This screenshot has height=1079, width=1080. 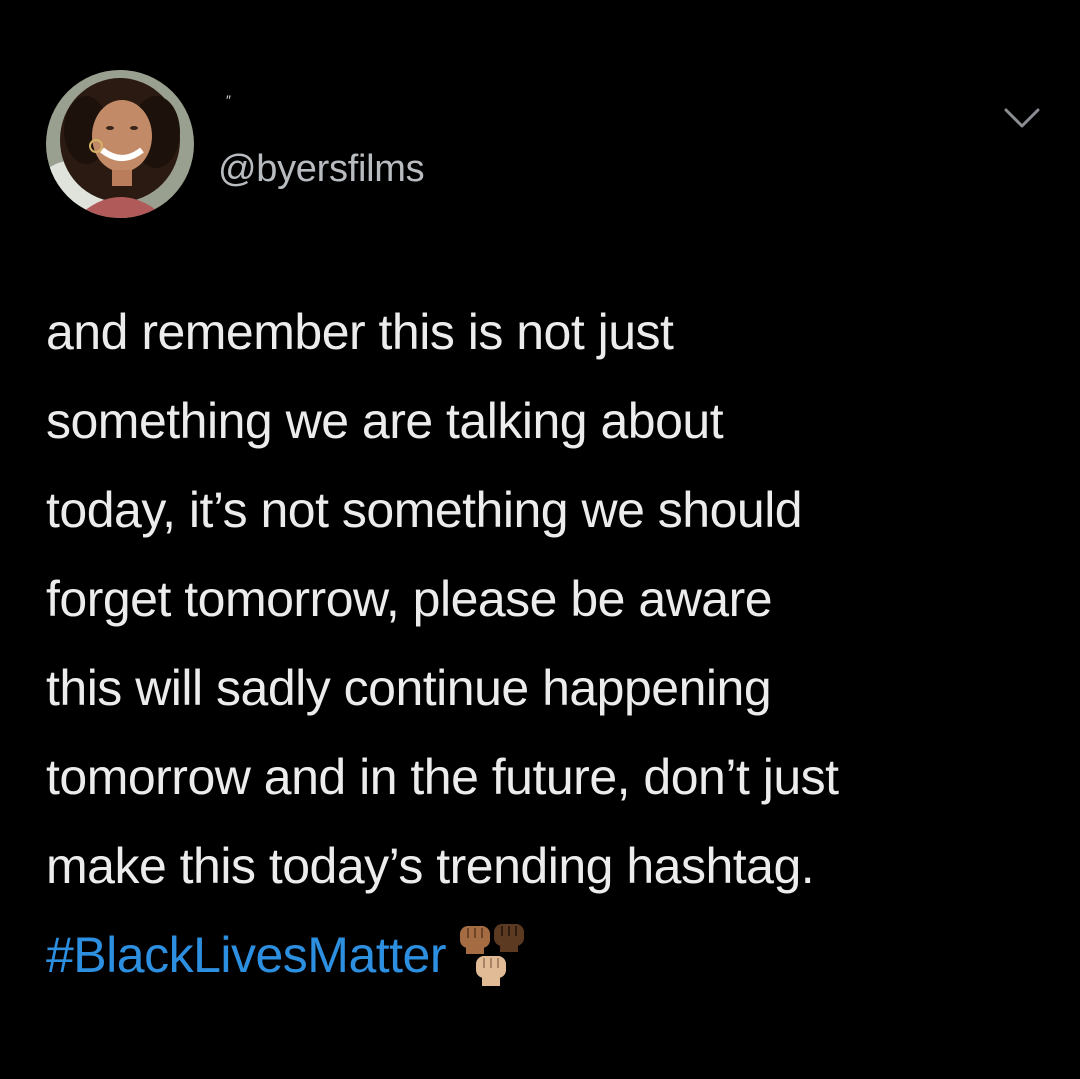 I want to click on tweet-text-line: and remember this is not just, so click(x=360, y=332).